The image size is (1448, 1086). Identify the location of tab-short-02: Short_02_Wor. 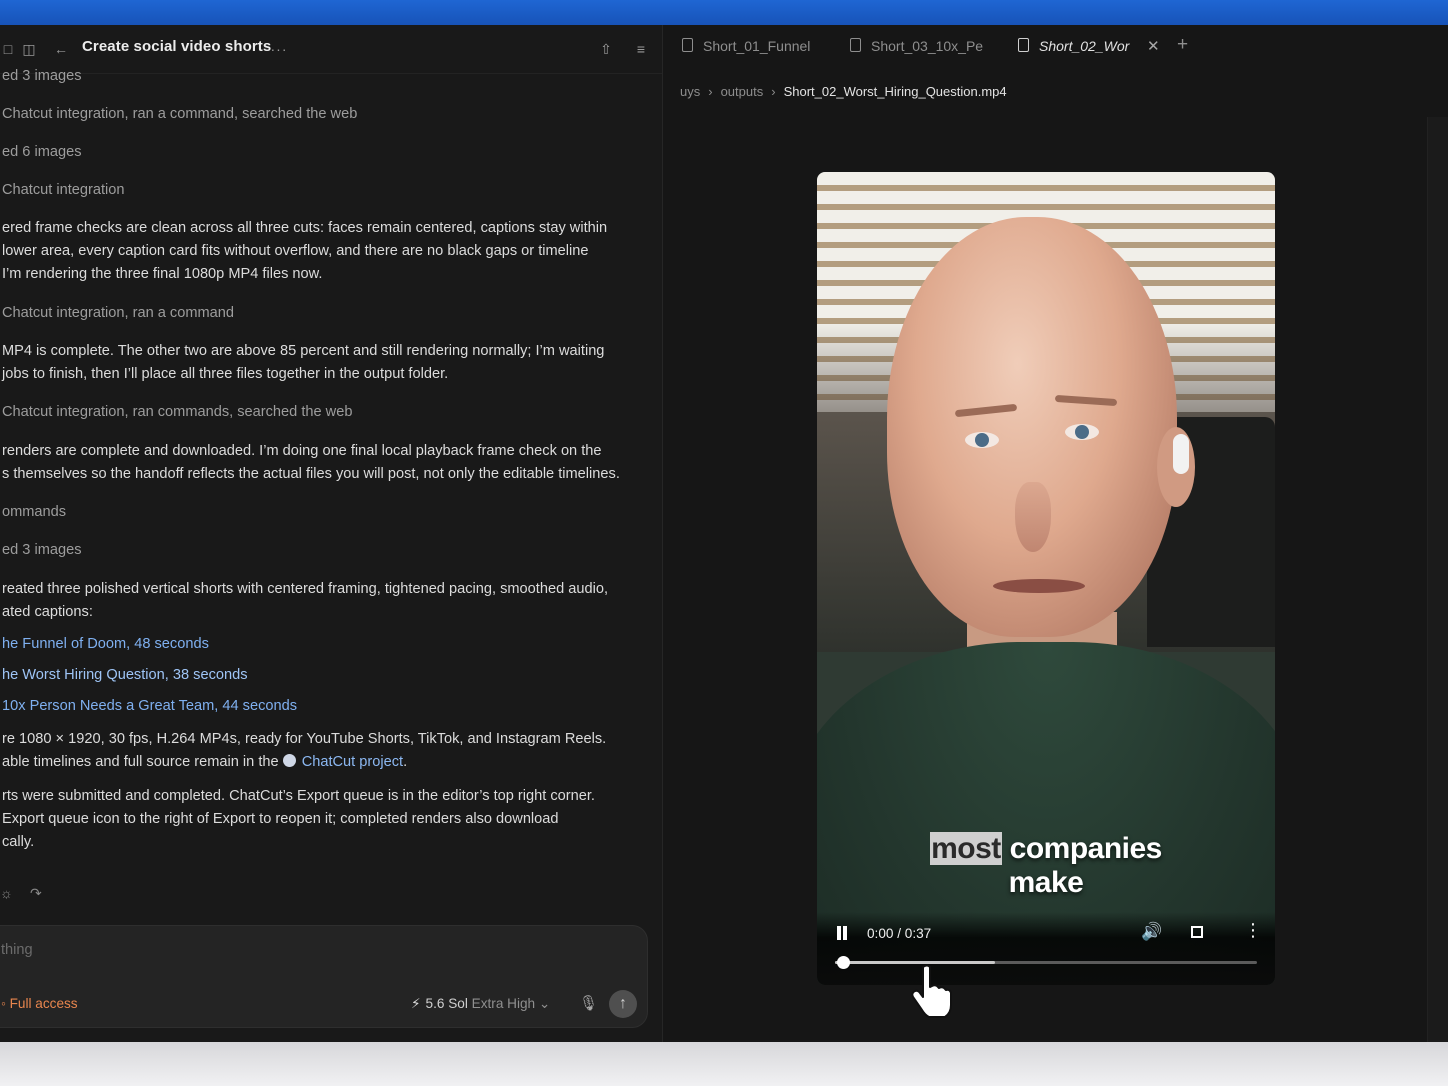
(1073, 49).